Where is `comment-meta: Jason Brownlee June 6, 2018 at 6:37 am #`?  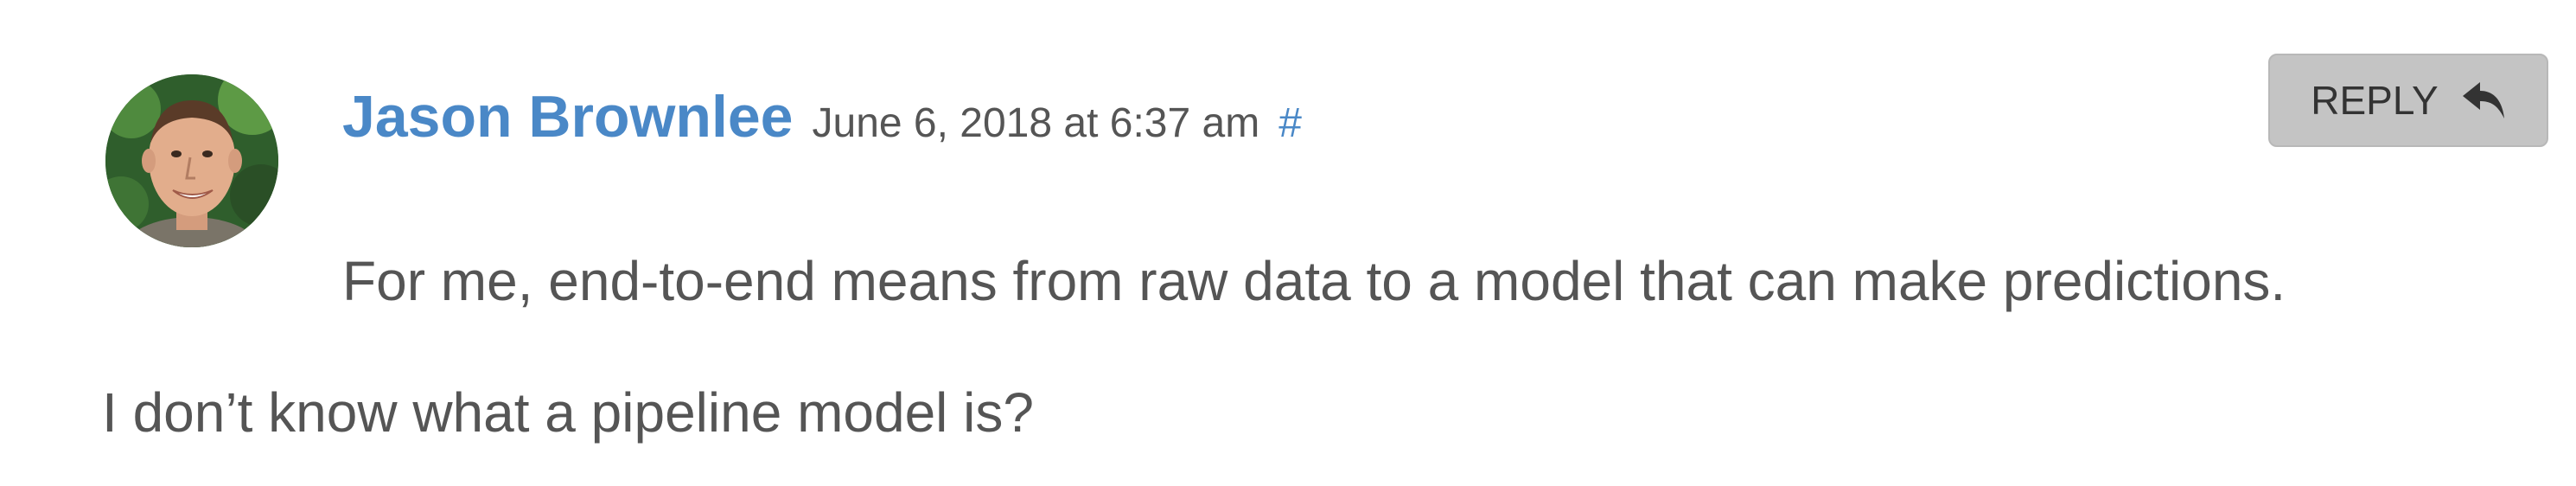
comment-meta: Jason Brownlee June 6, 2018 at 6:37 am # is located at coordinates (822, 122).